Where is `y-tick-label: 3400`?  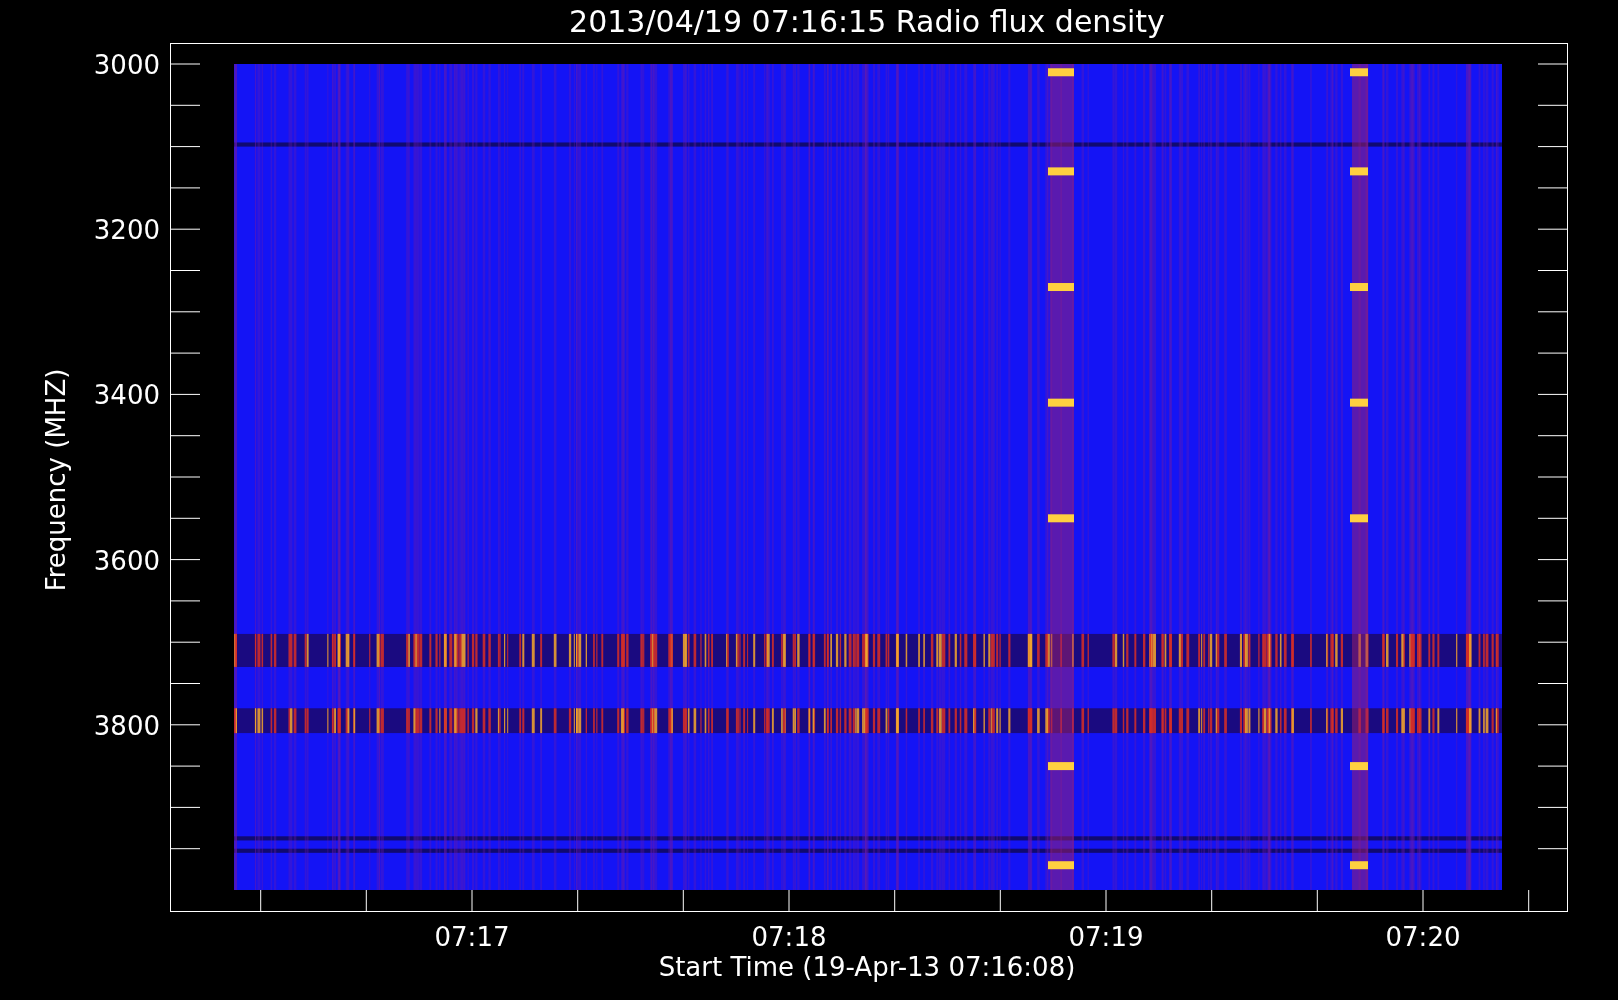
y-tick-label: 3400 is located at coordinates (126, 395).